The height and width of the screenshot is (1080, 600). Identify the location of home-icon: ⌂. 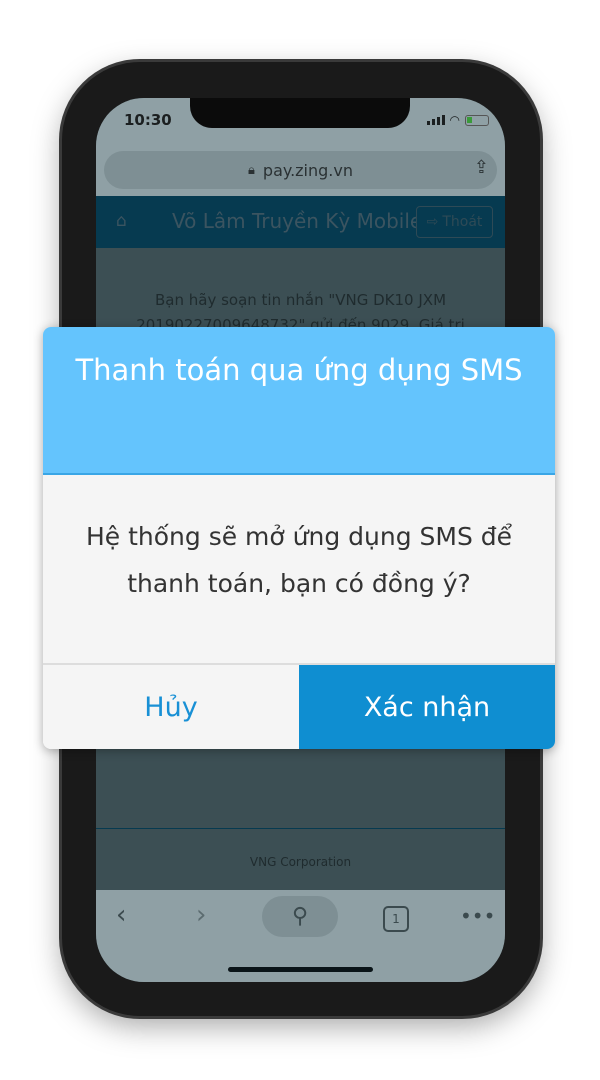
(121, 221).